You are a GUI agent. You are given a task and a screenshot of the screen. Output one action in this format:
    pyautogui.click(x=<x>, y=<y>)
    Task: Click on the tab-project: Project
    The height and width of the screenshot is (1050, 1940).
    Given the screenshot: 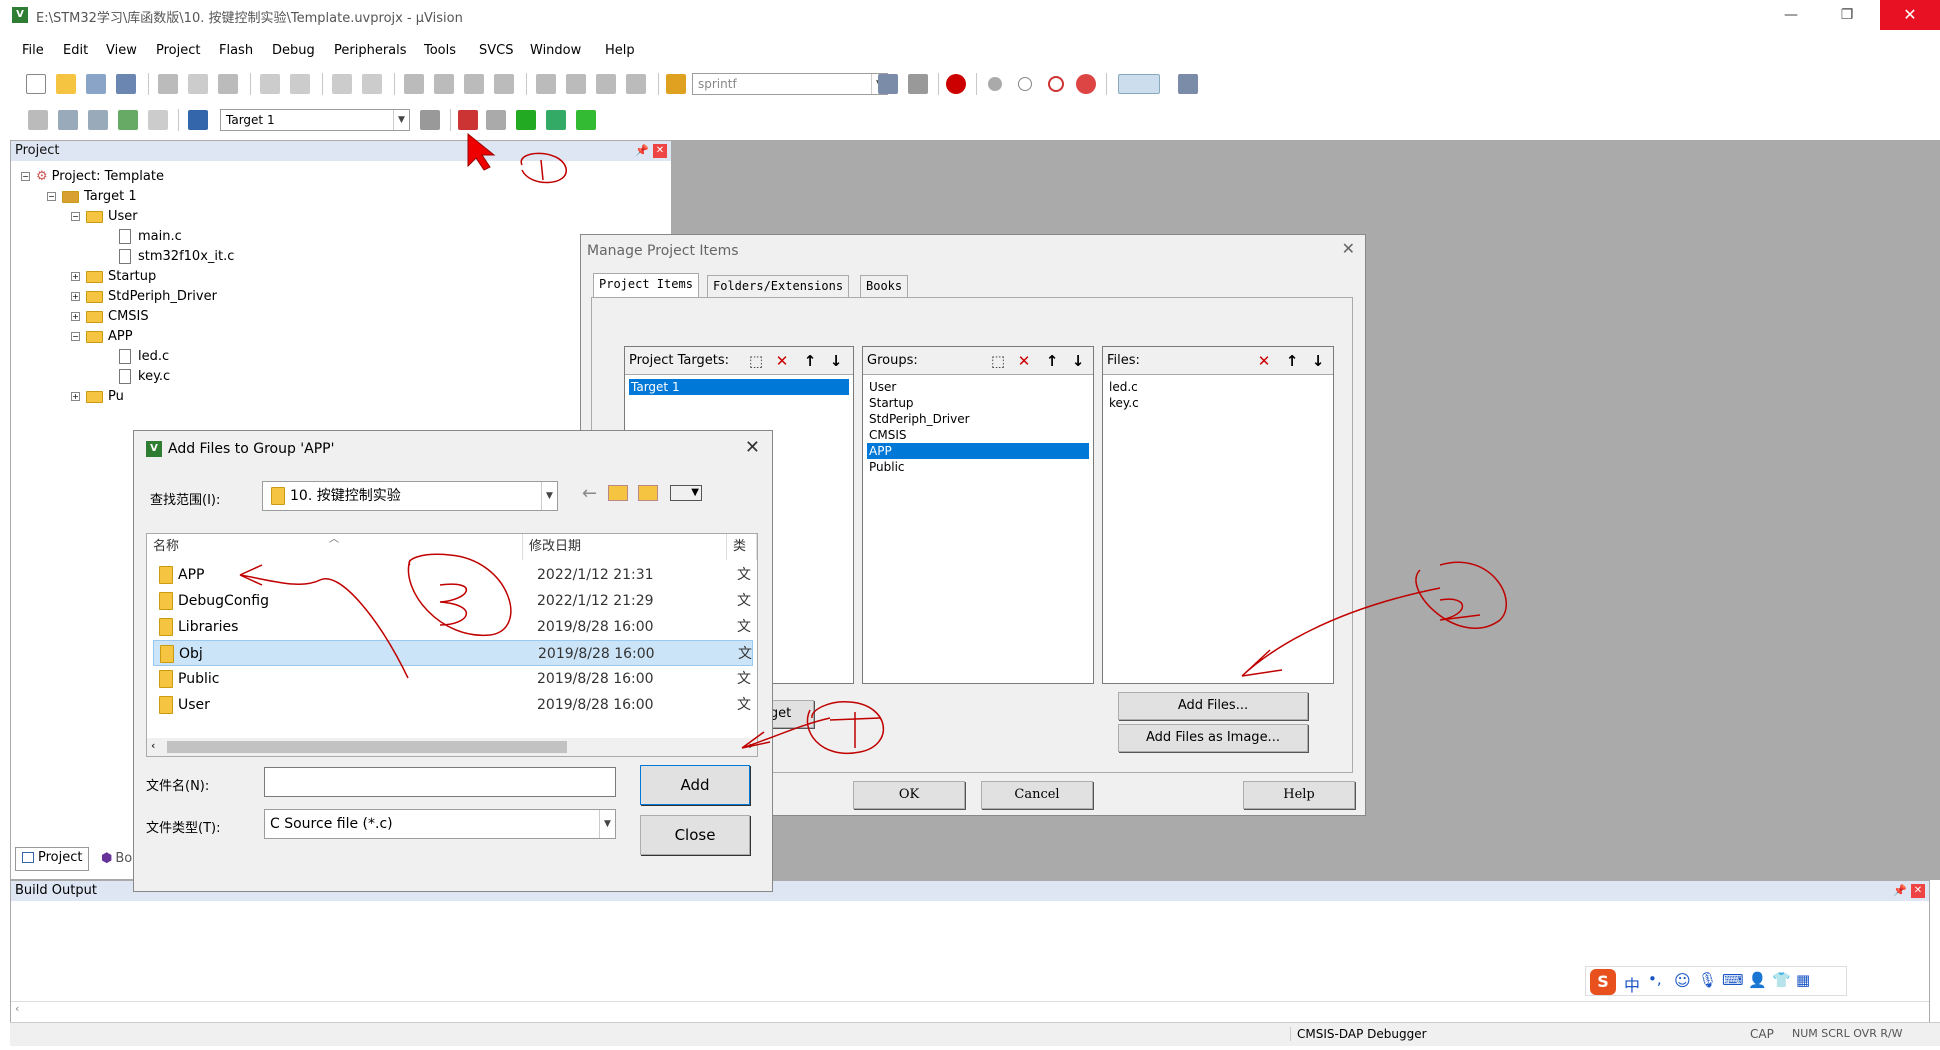 What is the action you would take?
    pyautogui.click(x=52, y=859)
    